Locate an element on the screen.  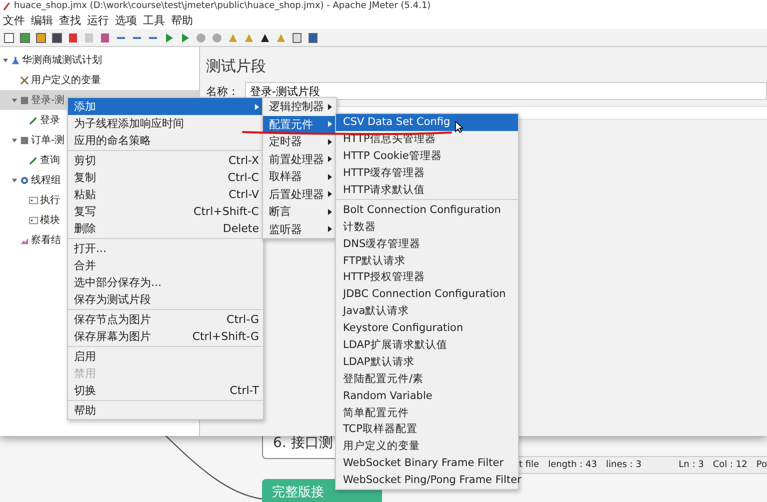
shortcut-text: Ctrl-G is located at coordinates (242, 319).